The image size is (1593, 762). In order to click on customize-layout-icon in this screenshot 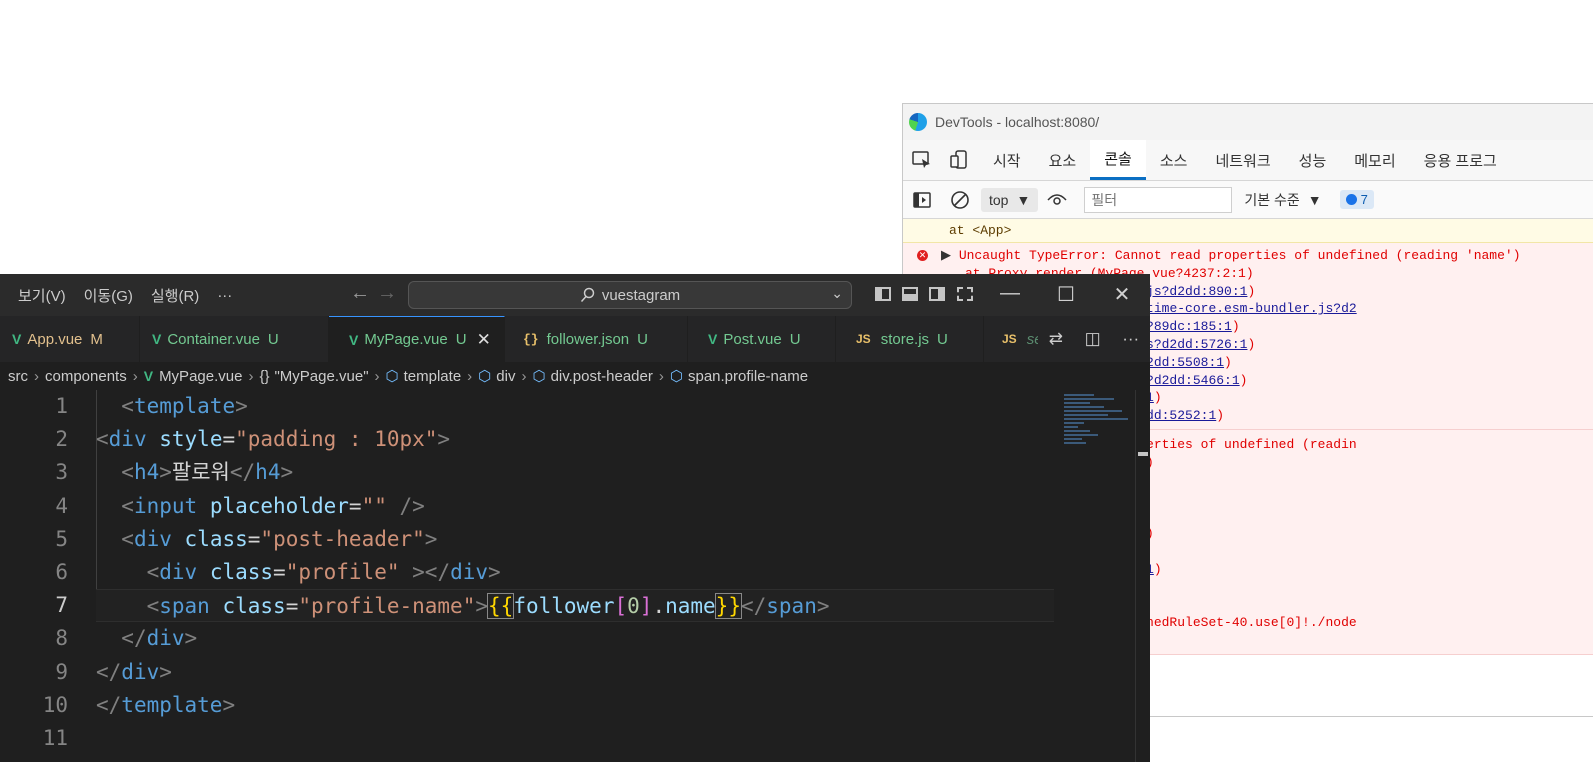, I will do `click(965, 294)`.